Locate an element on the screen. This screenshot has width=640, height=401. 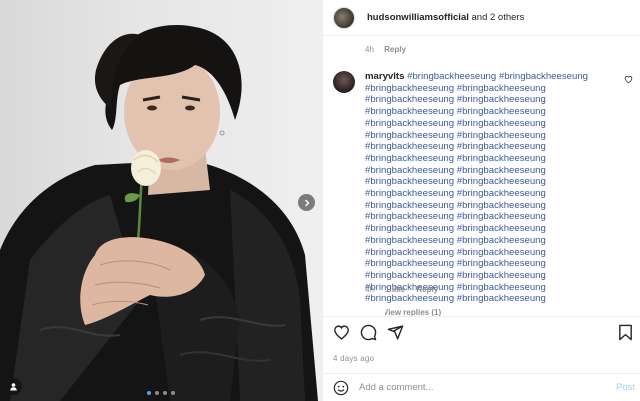
post-author: hudsonwilliamsofficial and 2 others is located at coordinates (445, 17).